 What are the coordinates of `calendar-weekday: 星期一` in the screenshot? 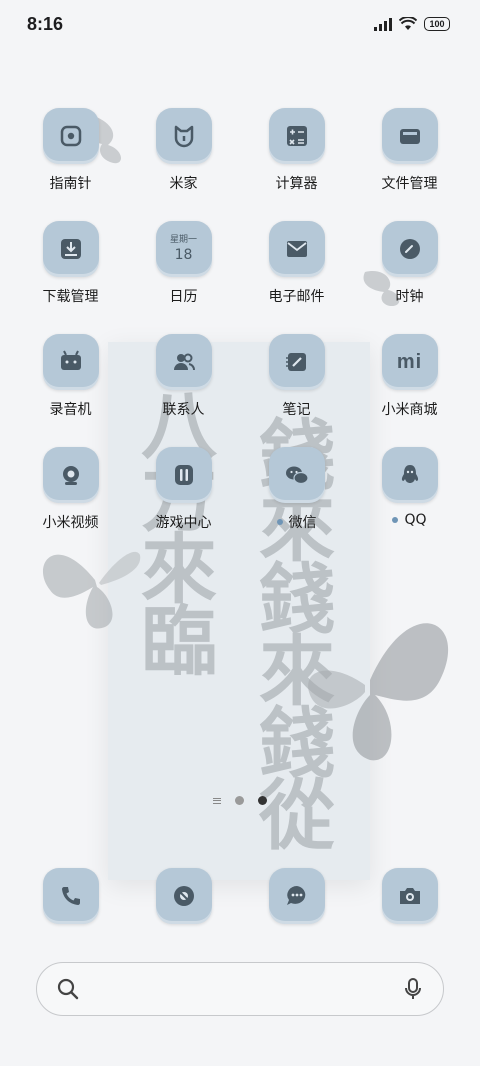 It's located at (183, 239).